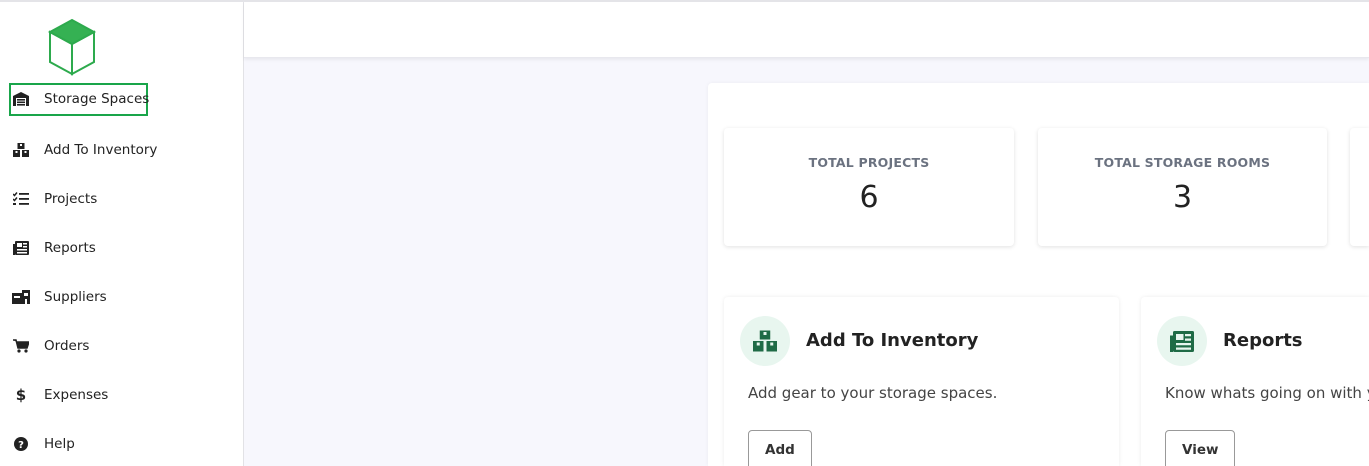  I want to click on store-icon, so click(21, 297).